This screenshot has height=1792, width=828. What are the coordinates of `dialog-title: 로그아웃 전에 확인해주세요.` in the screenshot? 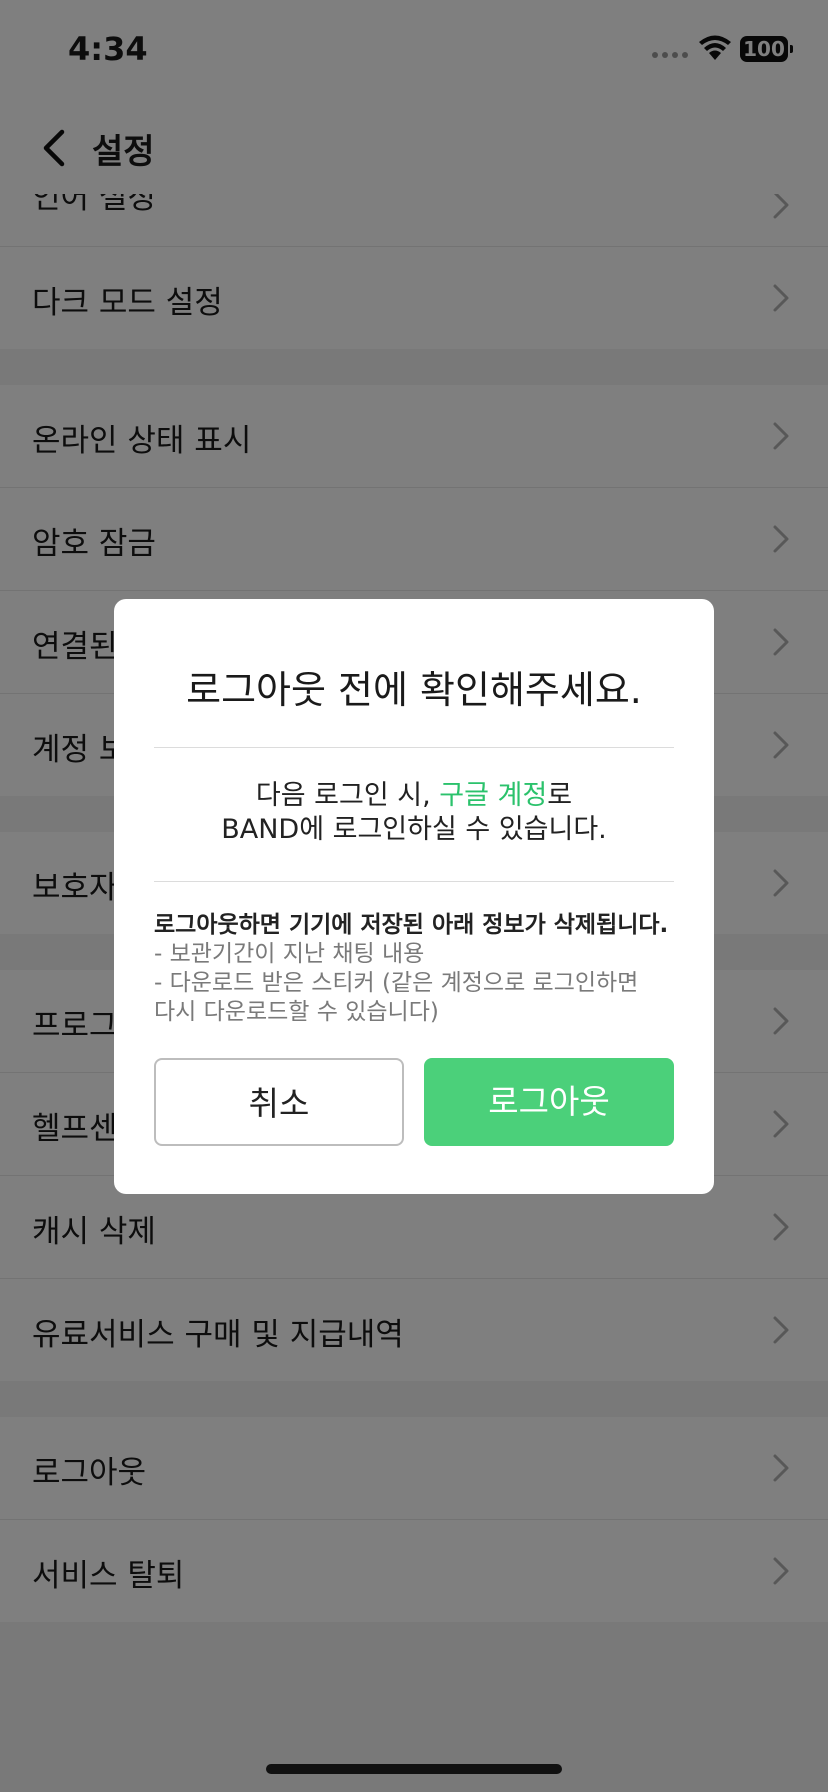 It's located at (414, 690).